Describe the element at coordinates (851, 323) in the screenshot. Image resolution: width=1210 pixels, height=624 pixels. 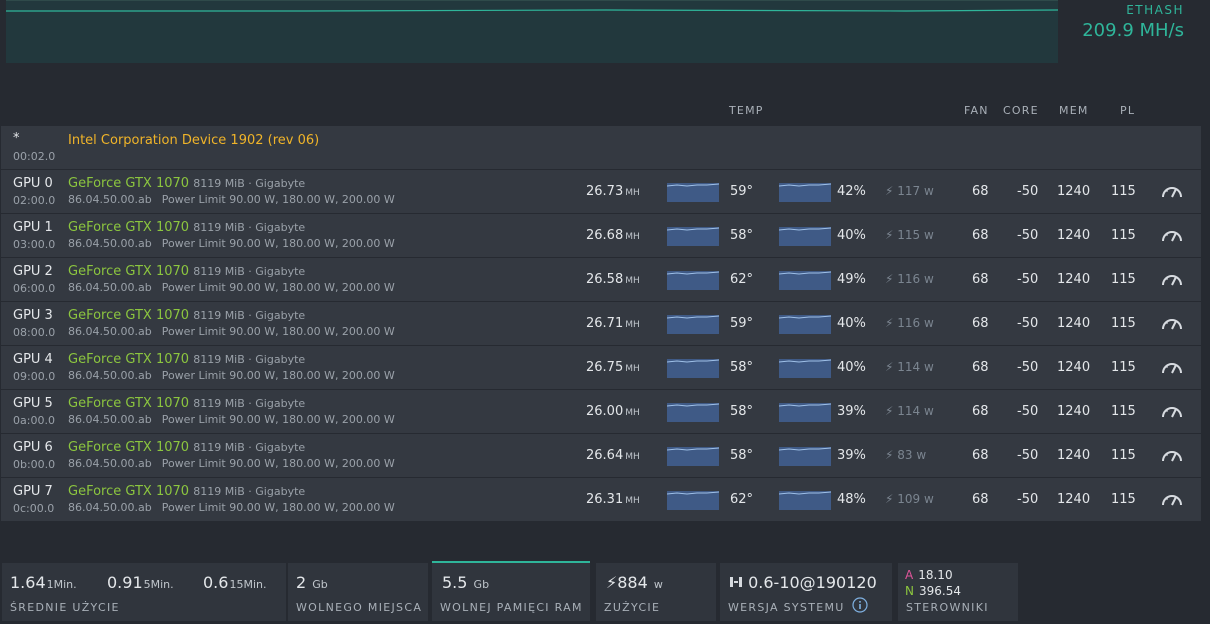
I see `gpu-fan-percent: 40%` at that location.